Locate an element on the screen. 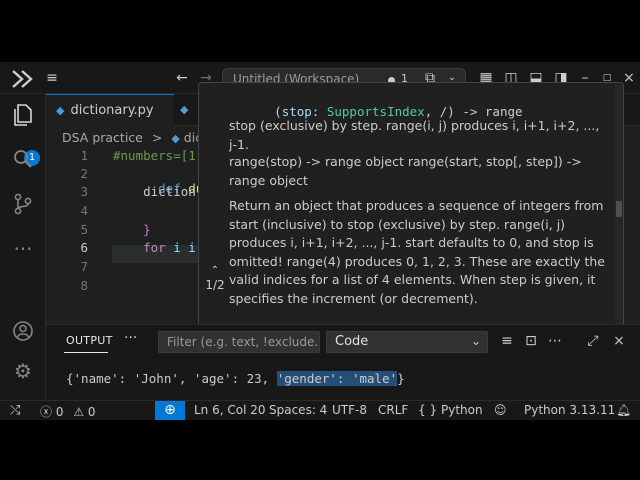  search-icon is located at coordinates (23, 161).